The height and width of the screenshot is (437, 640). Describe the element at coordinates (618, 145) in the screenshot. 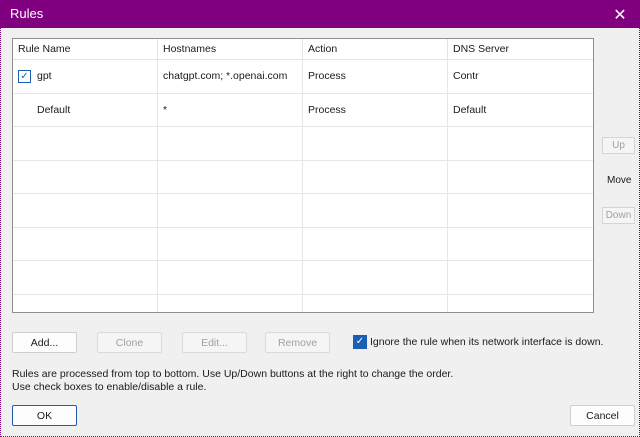

I see `up-button: Up` at that location.